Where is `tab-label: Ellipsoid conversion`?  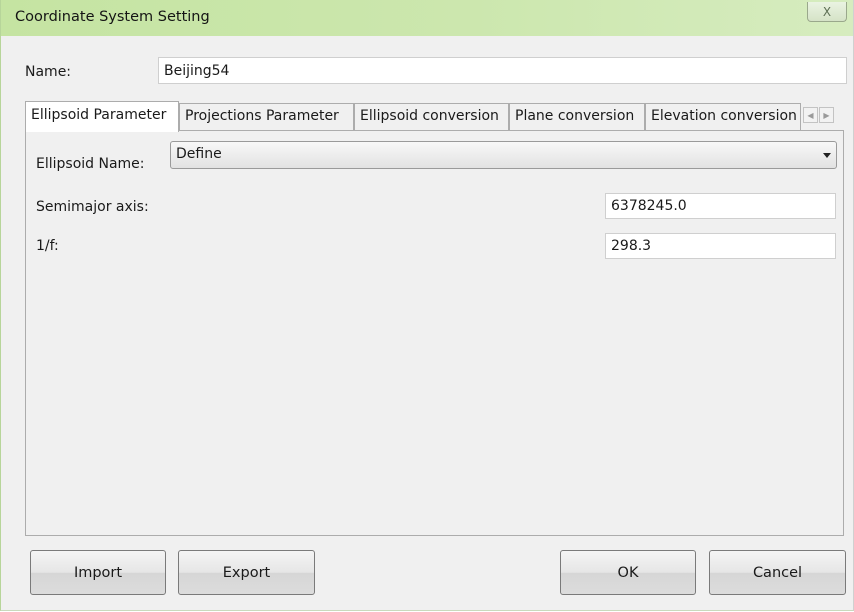
tab-label: Ellipsoid conversion is located at coordinates (429, 116).